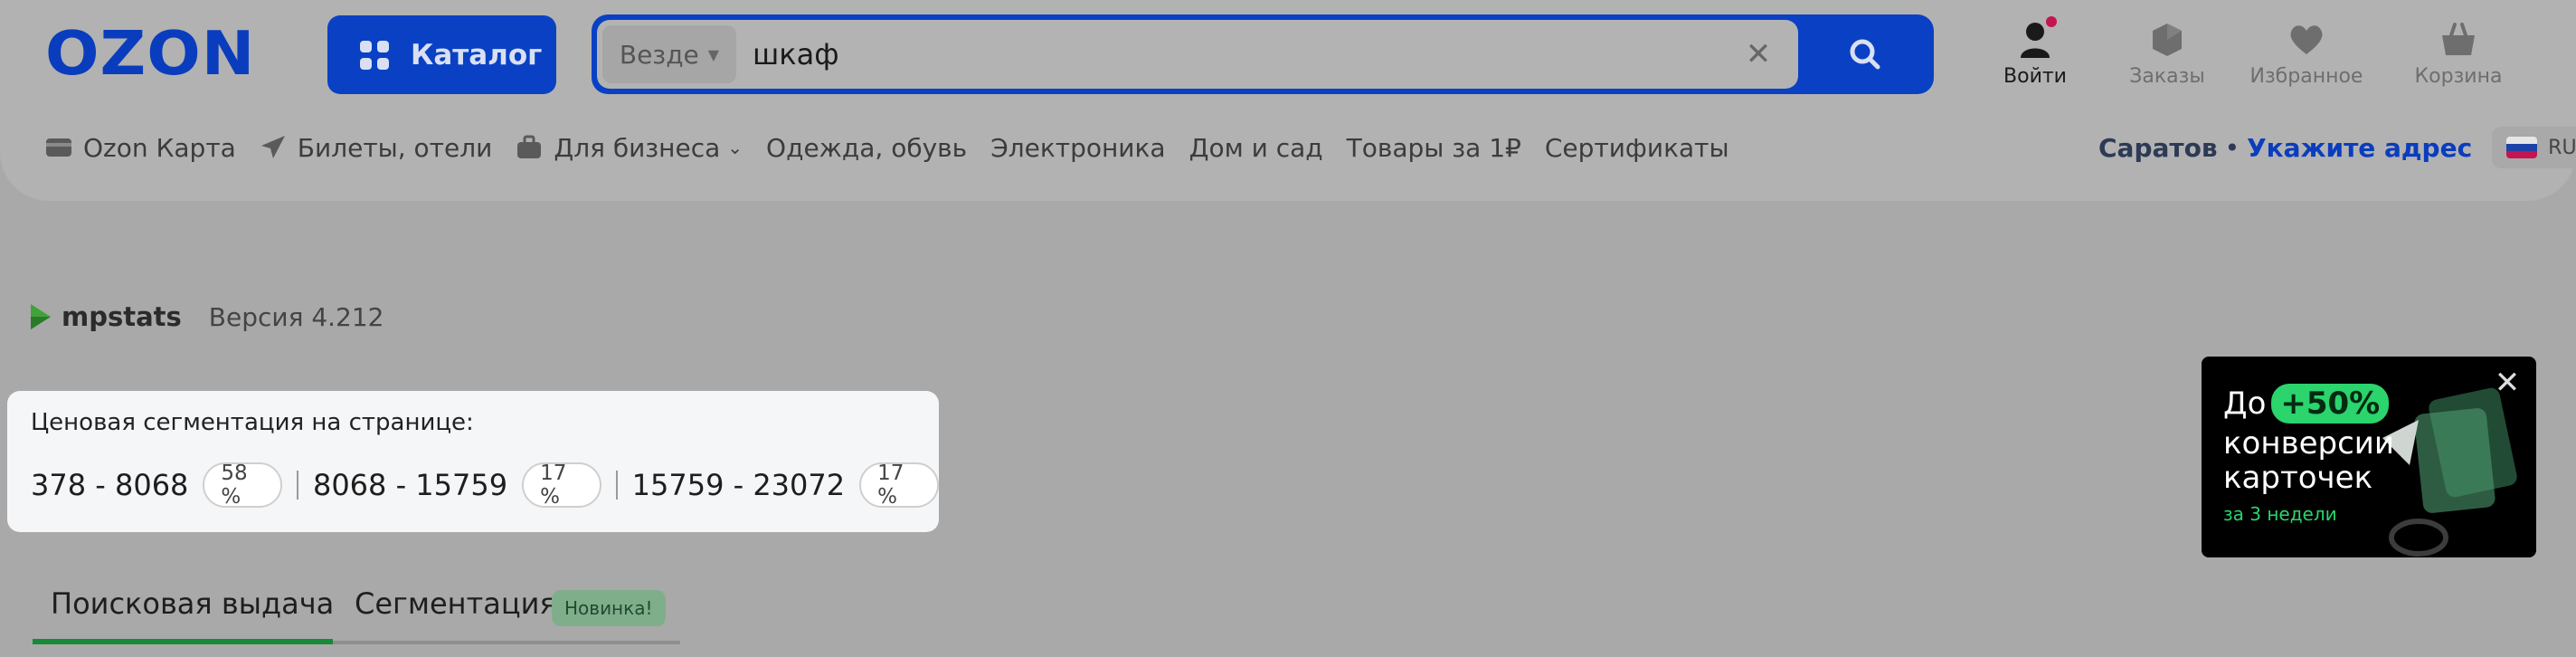 This screenshot has width=2576, height=657. What do you see at coordinates (2052, 21) in the screenshot?
I see `notification-dot` at bounding box center [2052, 21].